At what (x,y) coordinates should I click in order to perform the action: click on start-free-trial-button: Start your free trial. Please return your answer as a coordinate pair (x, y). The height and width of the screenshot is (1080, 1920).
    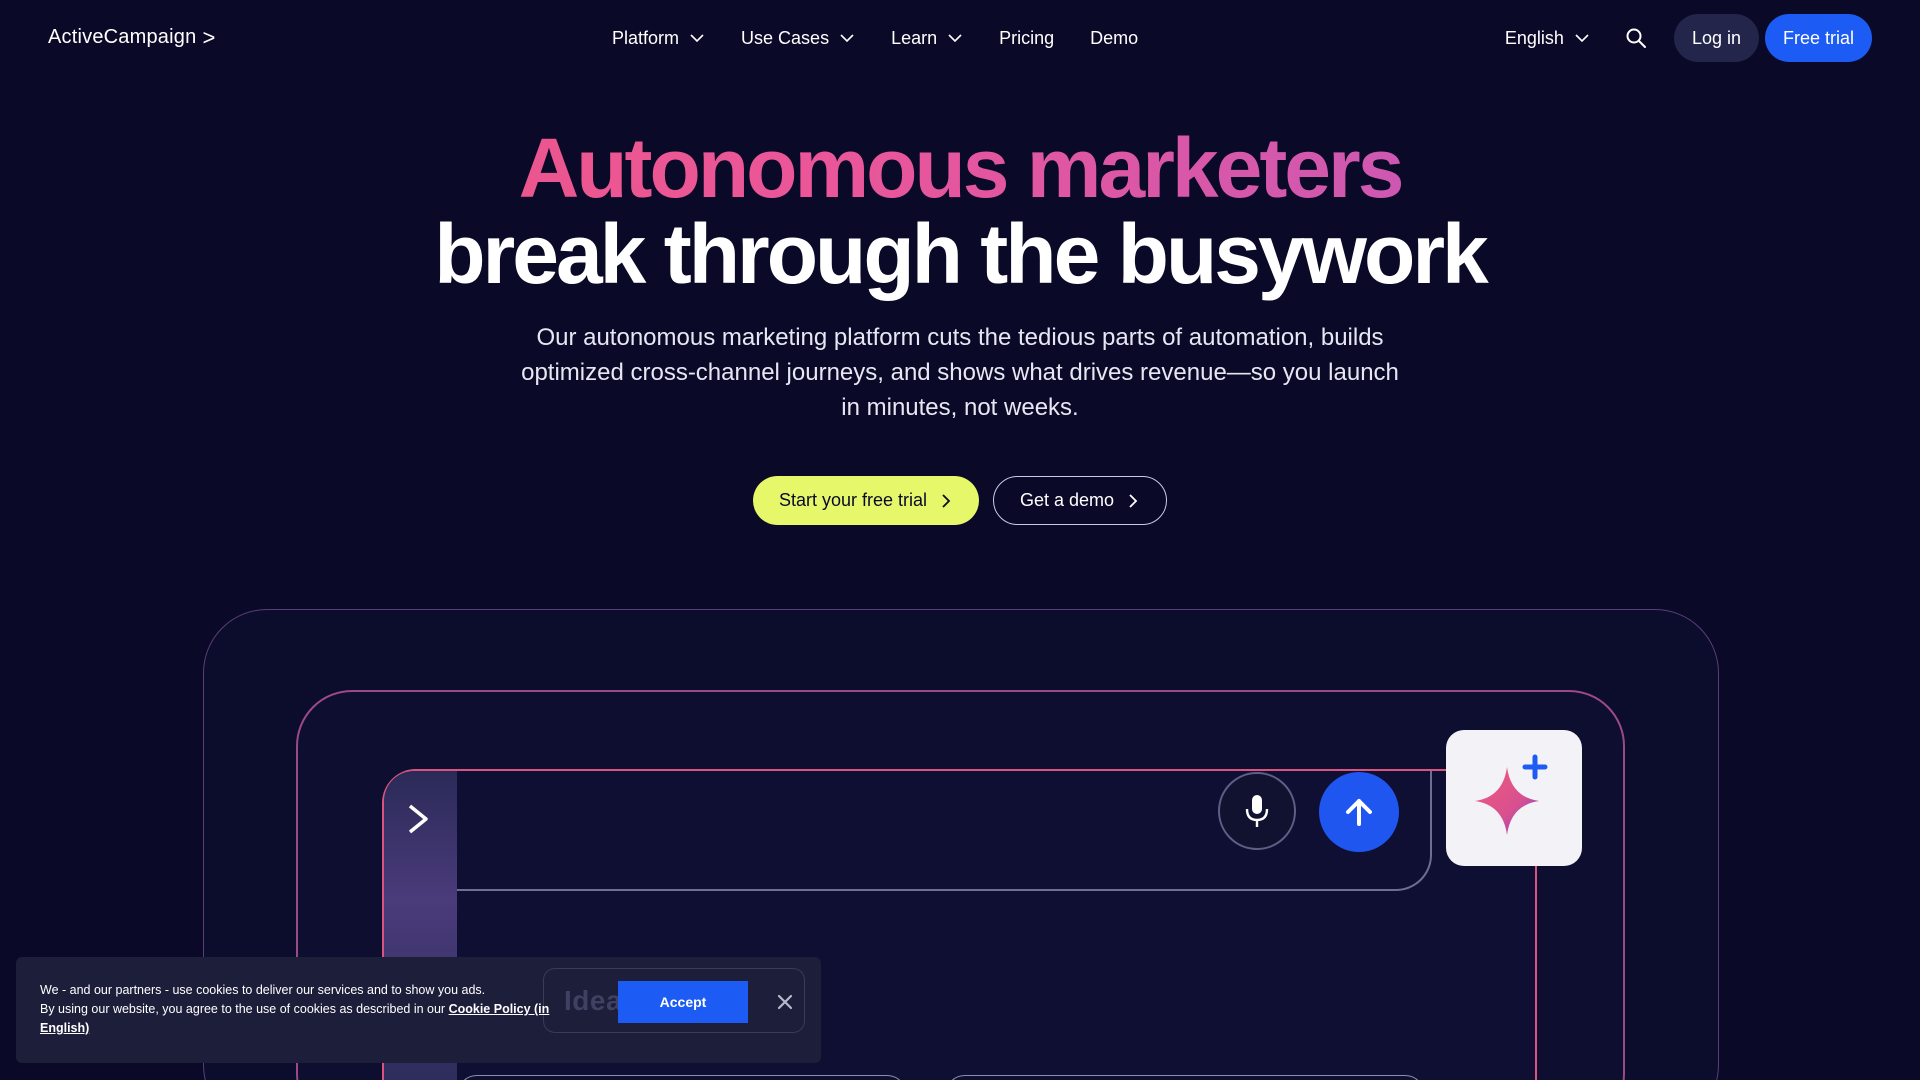
    Looking at the image, I should click on (865, 500).